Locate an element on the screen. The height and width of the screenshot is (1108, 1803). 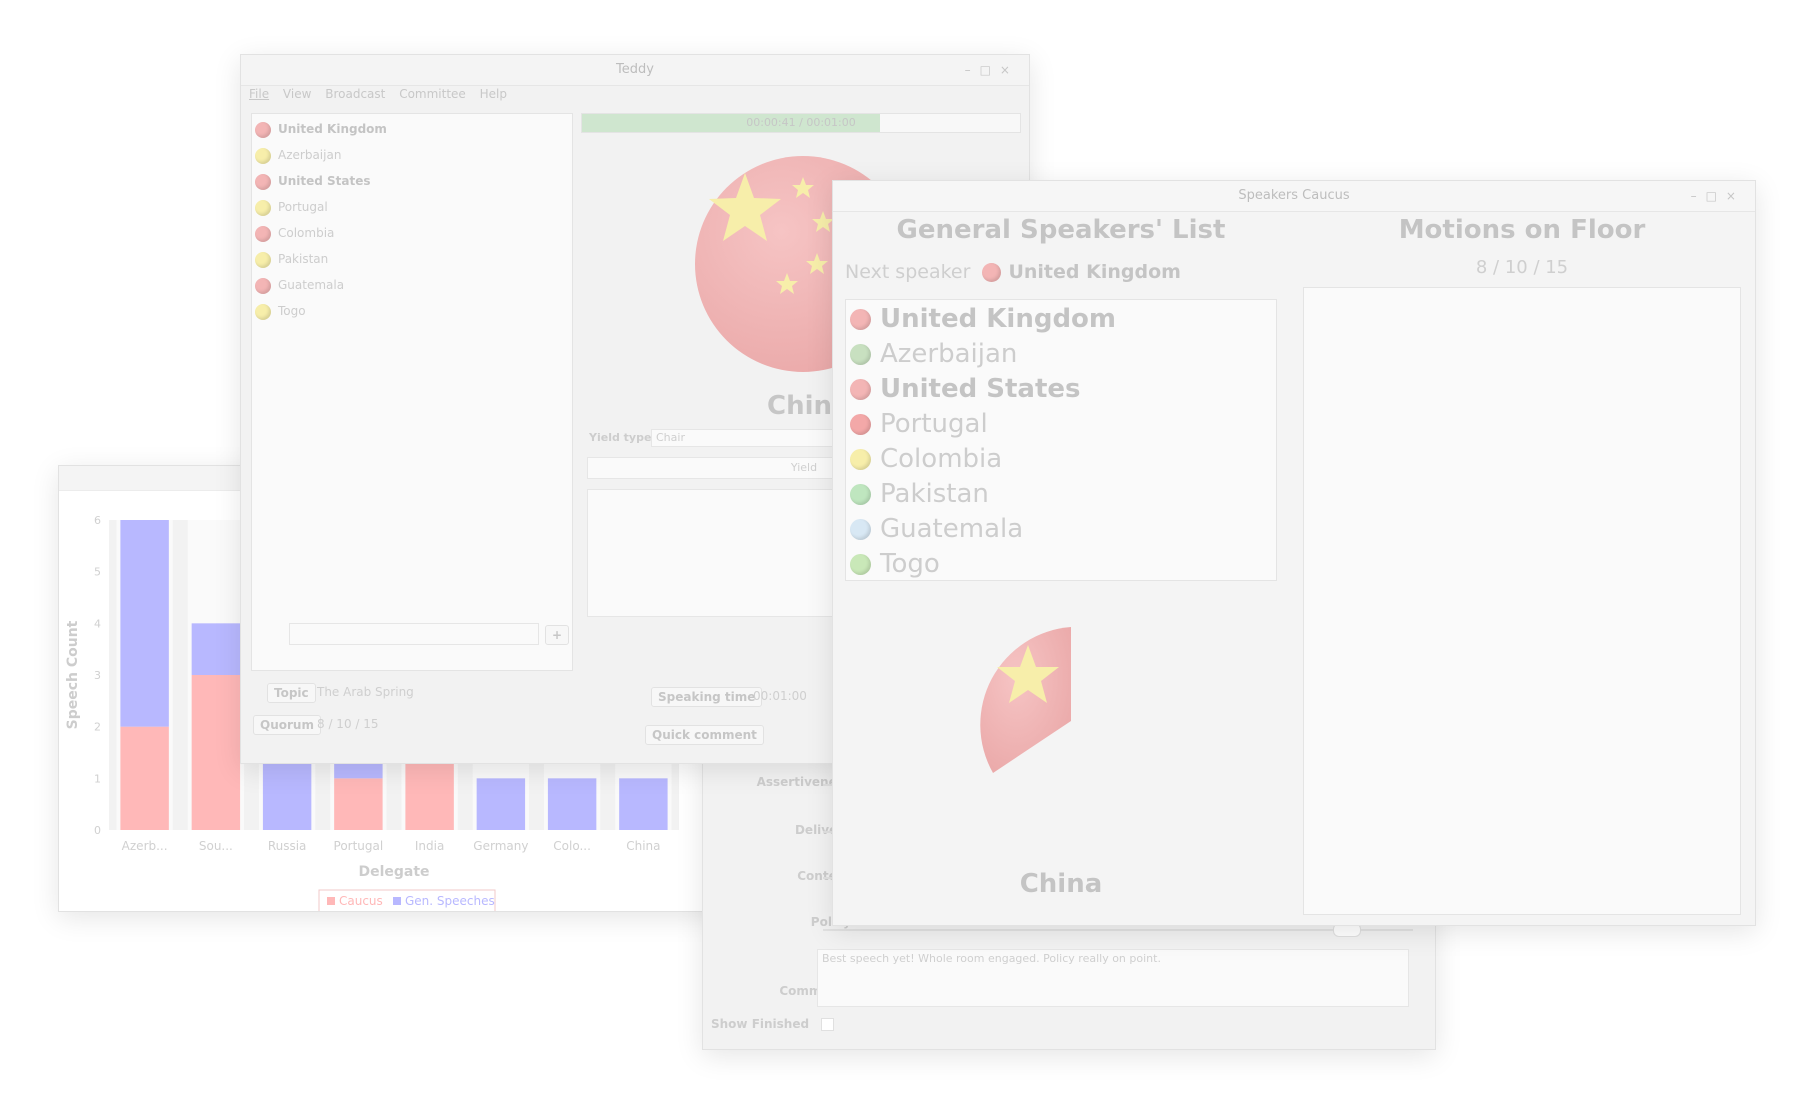
delegate-item-portugal: Portugal is located at coordinates (412, 207).